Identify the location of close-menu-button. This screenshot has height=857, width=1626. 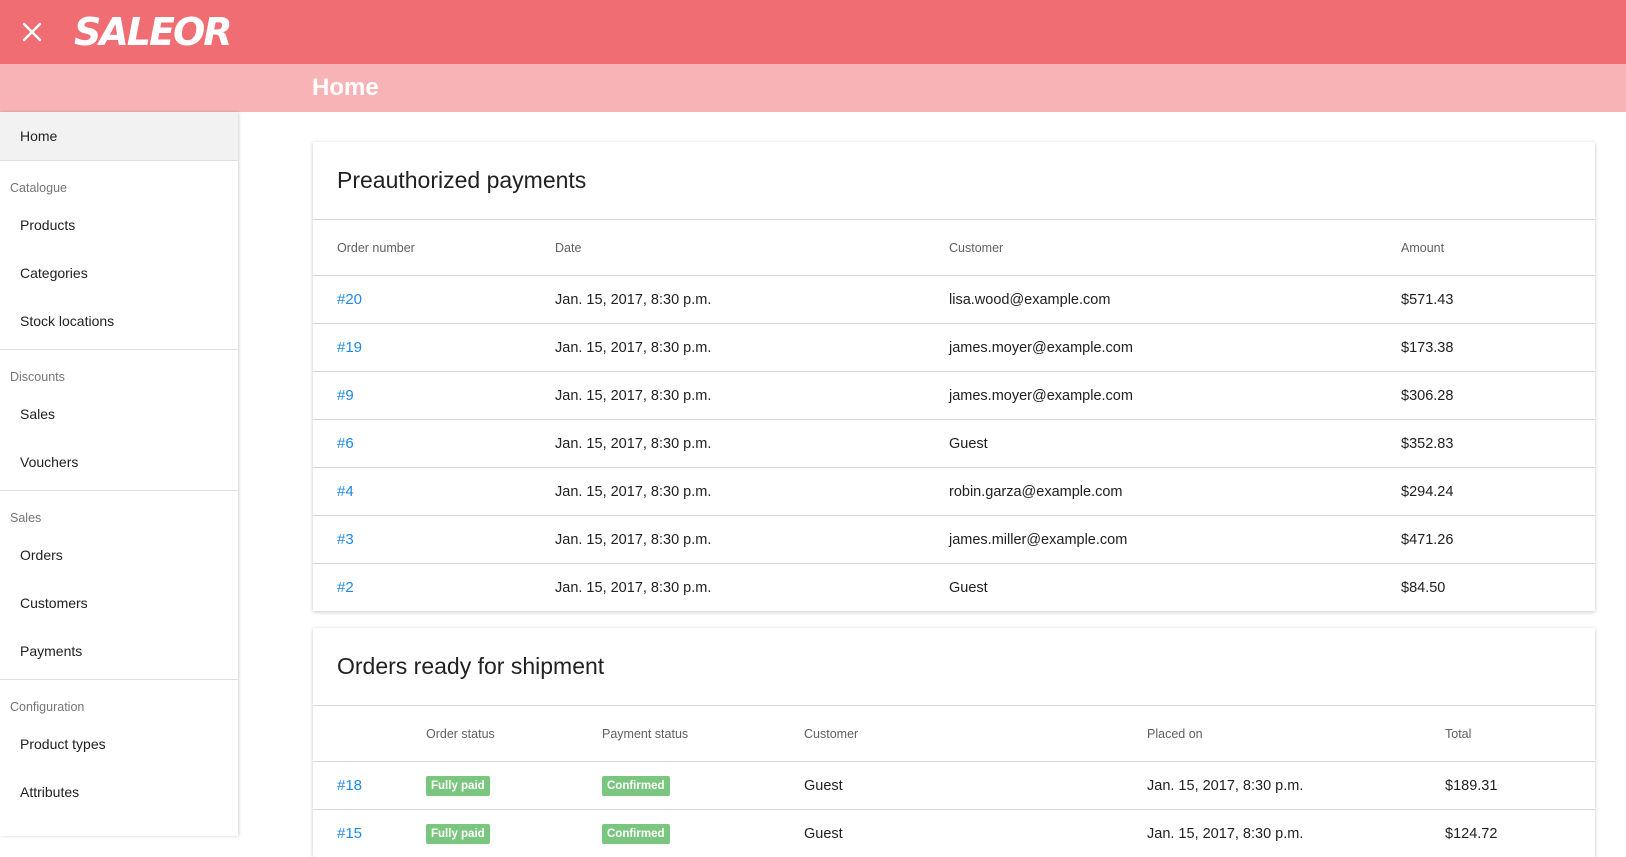
(32, 32).